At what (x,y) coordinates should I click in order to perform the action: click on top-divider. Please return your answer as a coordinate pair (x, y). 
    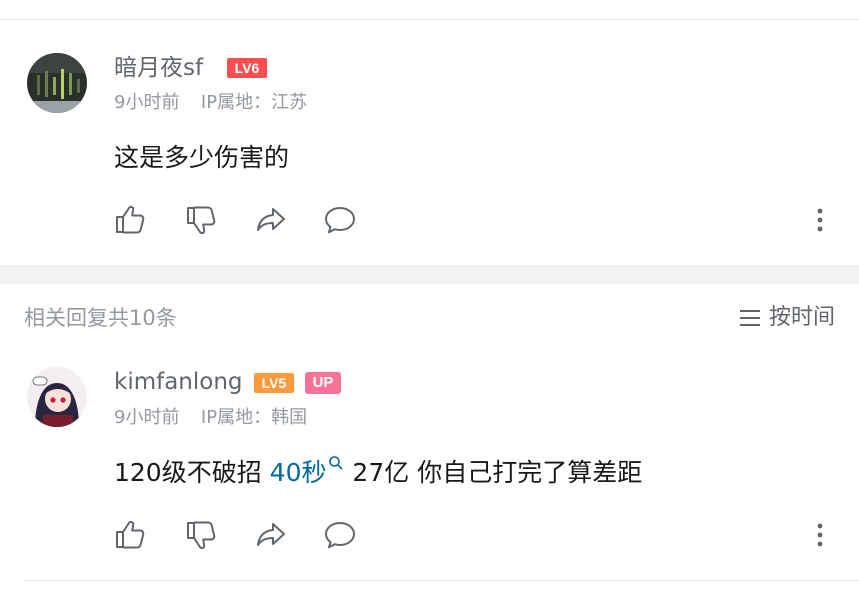
    Looking at the image, I should click on (429, 19).